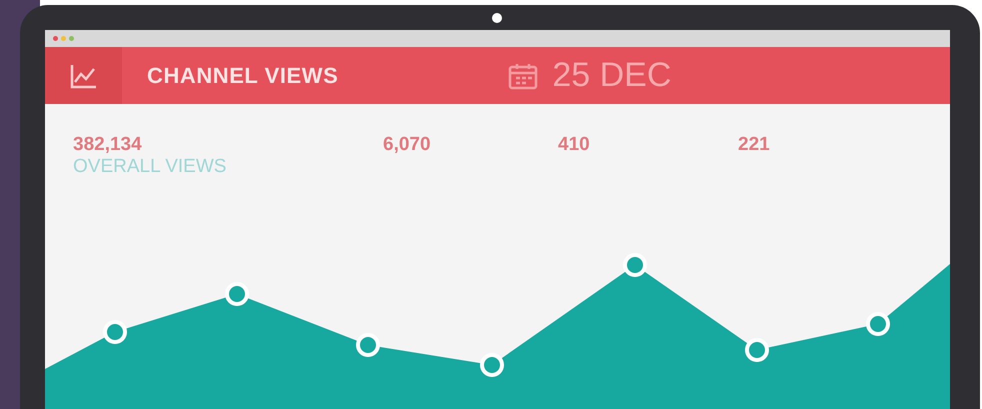 This screenshot has height=409, width=982. I want to click on stat-value: 382,134, so click(107, 145).